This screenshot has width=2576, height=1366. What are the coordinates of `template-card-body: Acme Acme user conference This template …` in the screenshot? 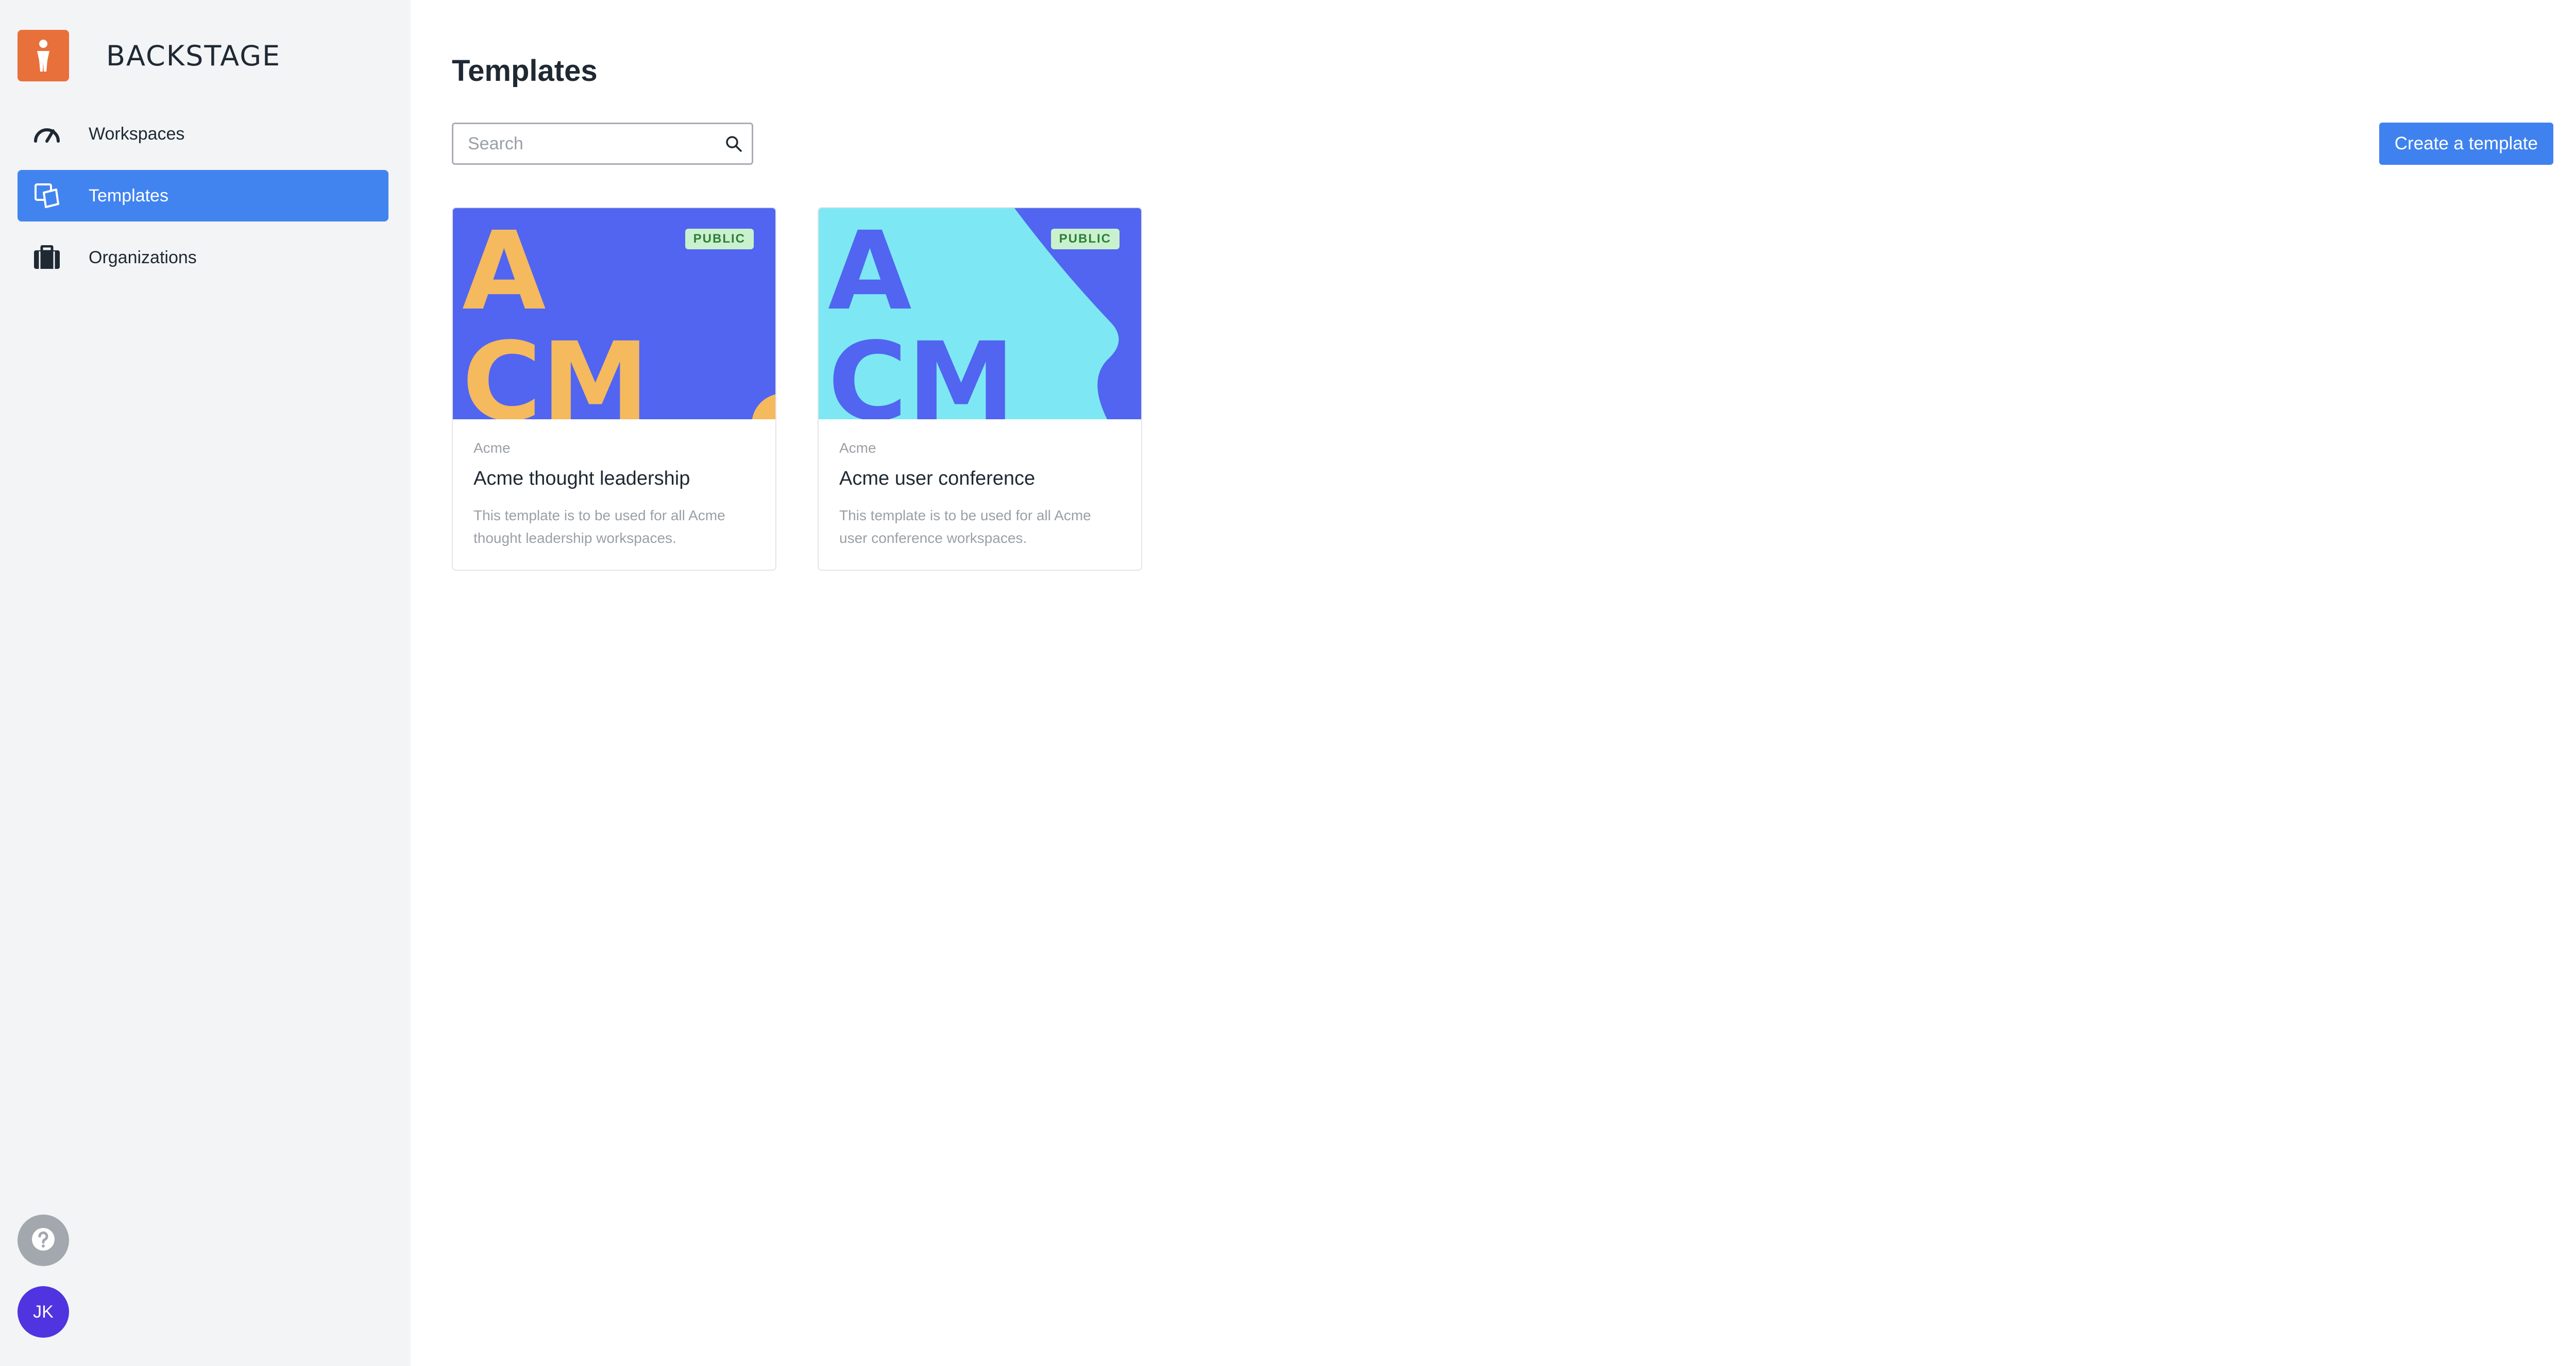 It's located at (980, 484).